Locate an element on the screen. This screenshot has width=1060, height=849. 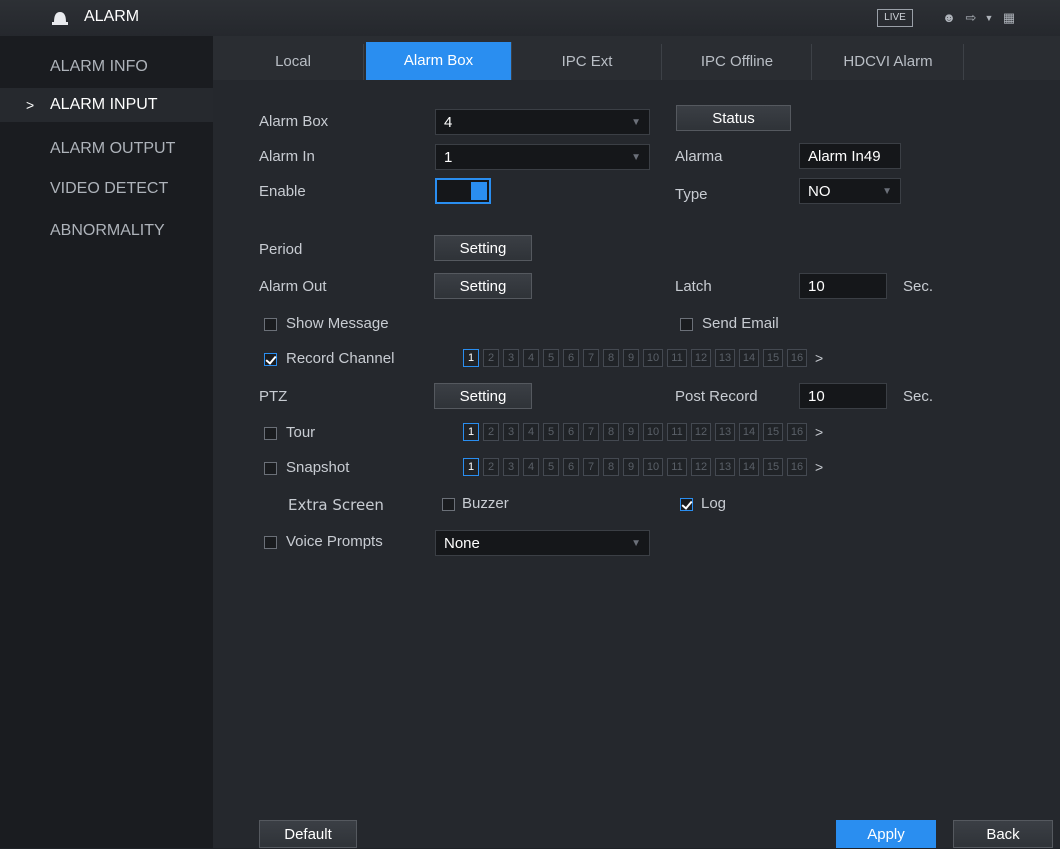
user-icon: ☻ is located at coordinates (949, 18).